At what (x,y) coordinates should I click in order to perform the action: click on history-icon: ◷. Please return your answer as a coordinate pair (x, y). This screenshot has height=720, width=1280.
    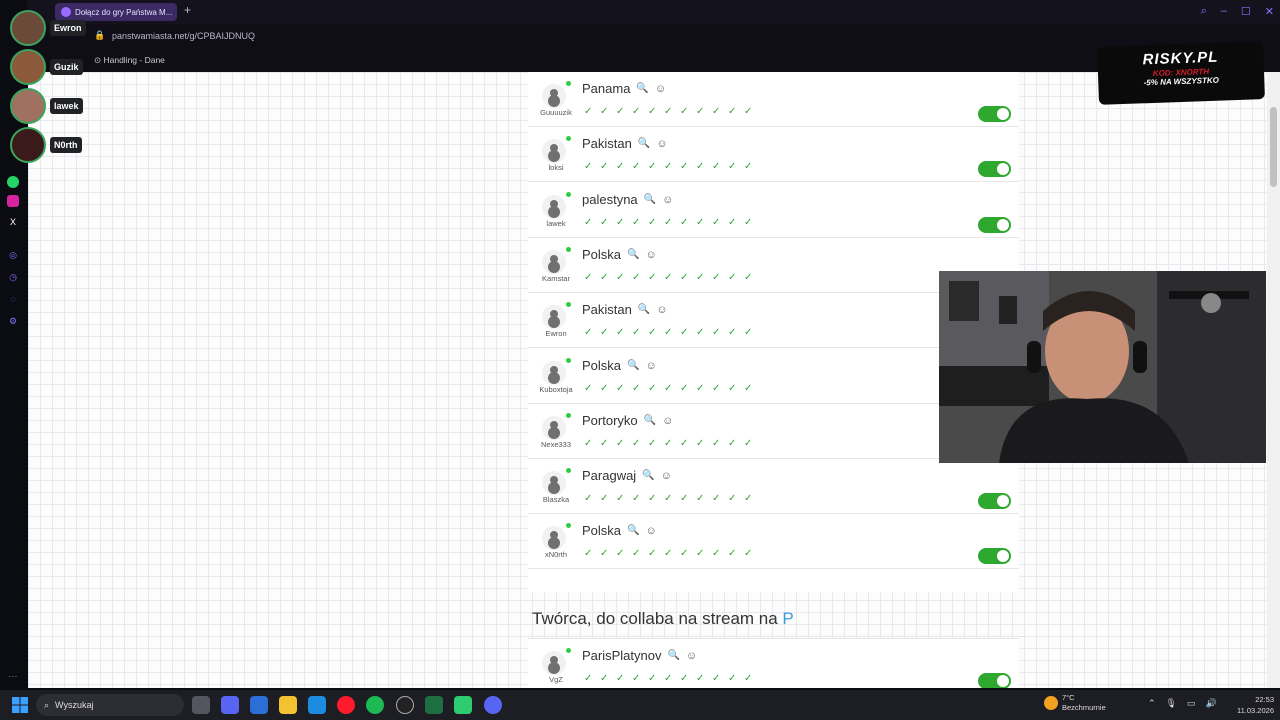
    Looking at the image, I should click on (13, 277).